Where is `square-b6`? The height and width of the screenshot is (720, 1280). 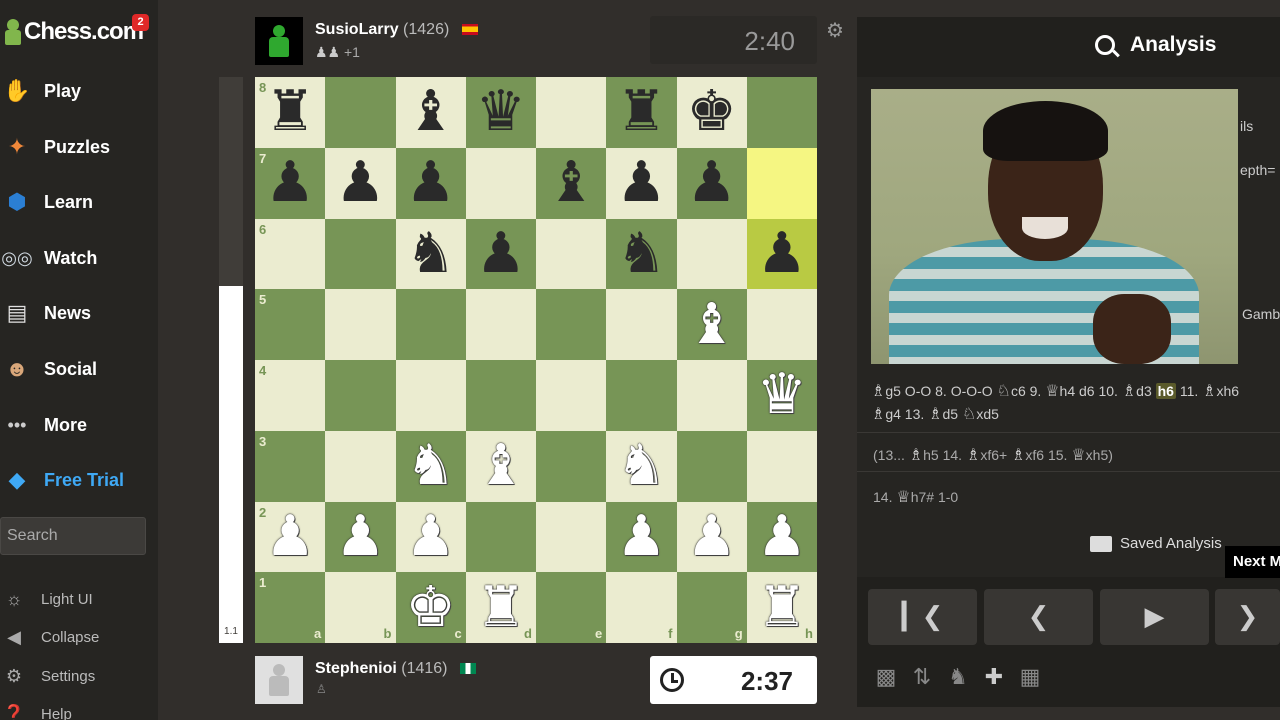 square-b6 is located at coordinates (360, 254).